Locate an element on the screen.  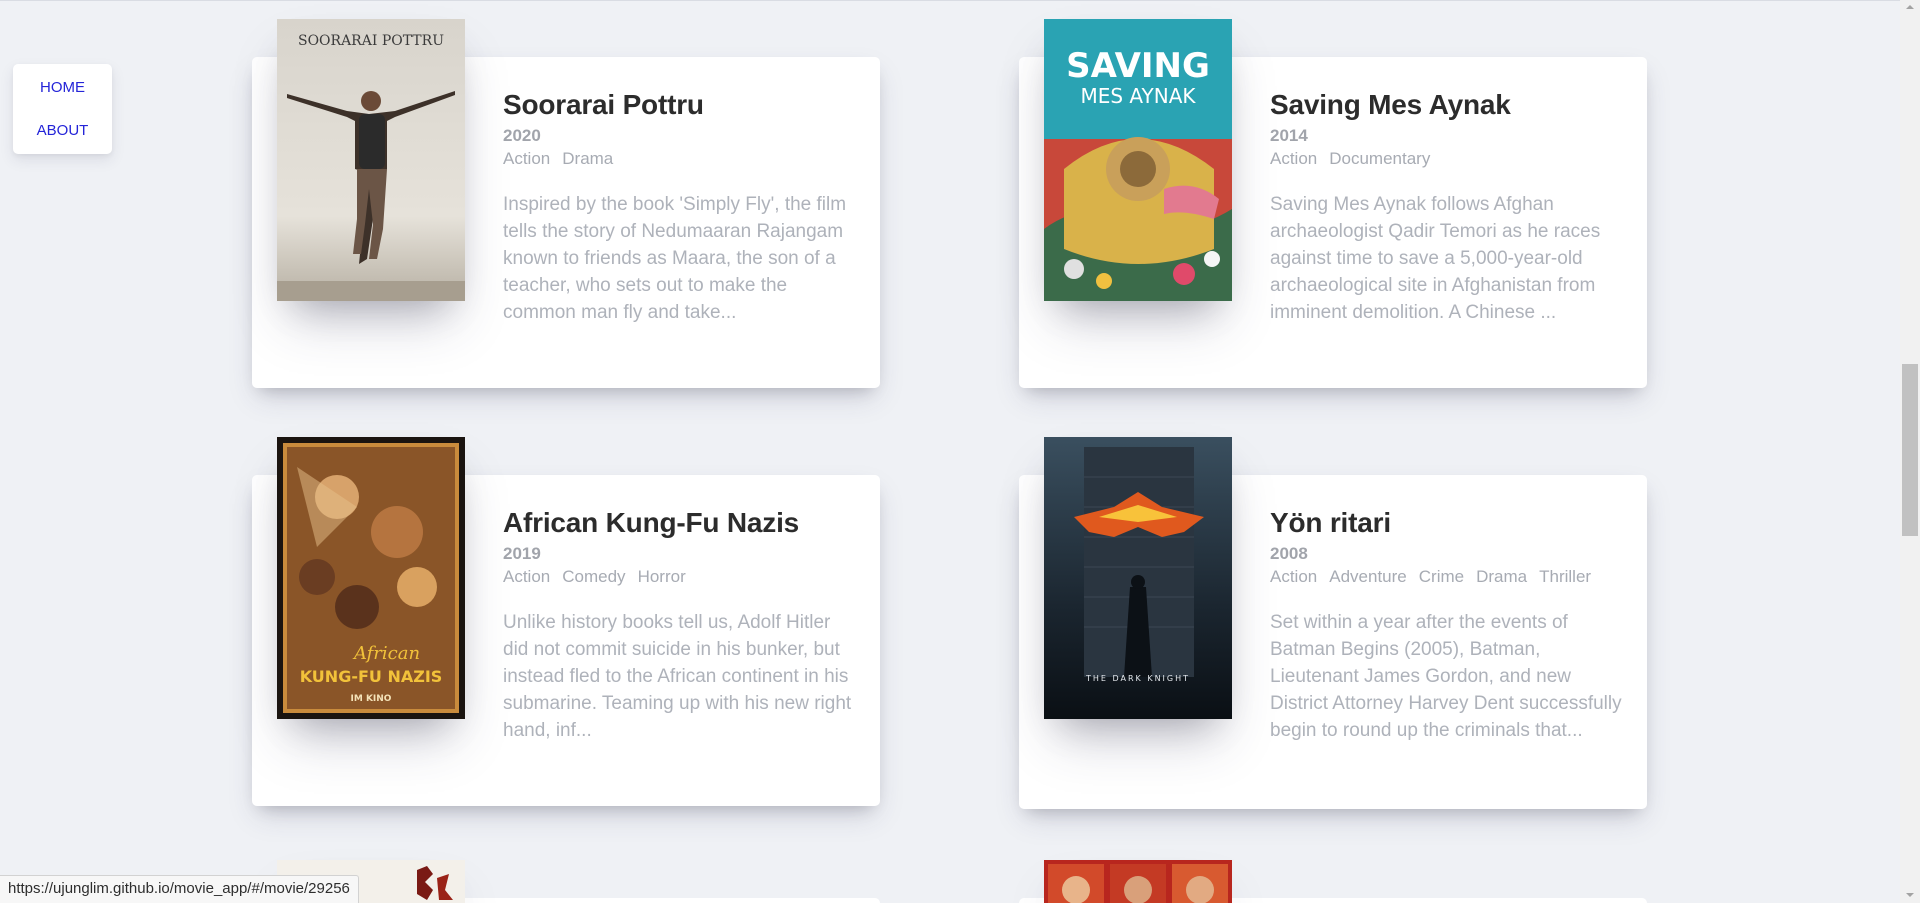
movie-genres: Action Adventure Crime Drama Thriller is located at coordinates (1447, 577).